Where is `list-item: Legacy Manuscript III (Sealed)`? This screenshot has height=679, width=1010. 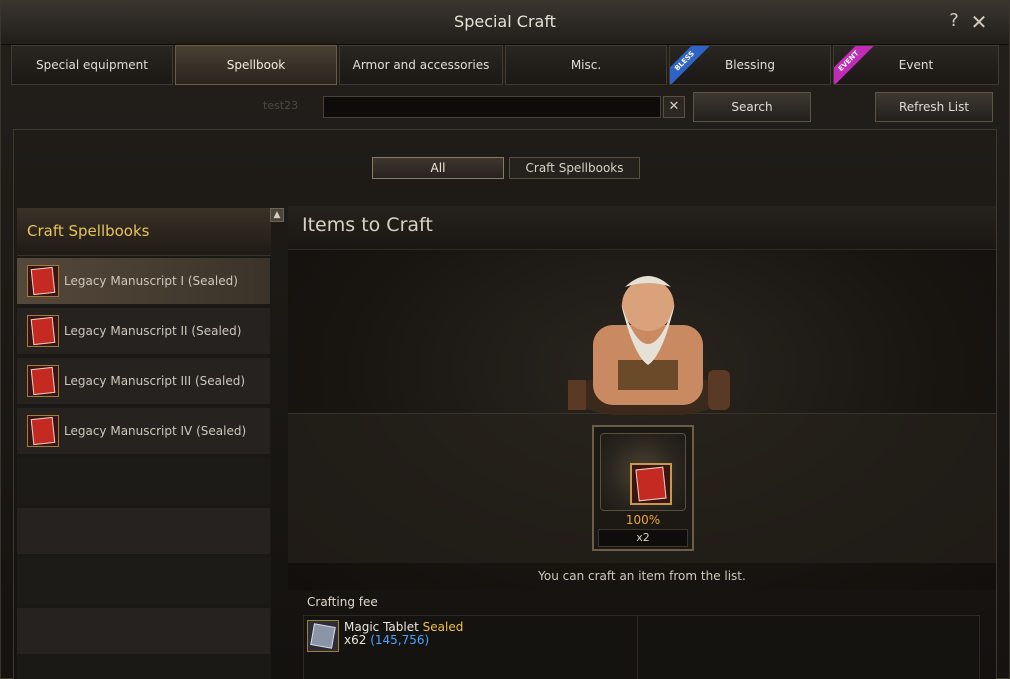
list-item: Legacy Manuscript III (Sealed) is located at coordinates (143, 381).